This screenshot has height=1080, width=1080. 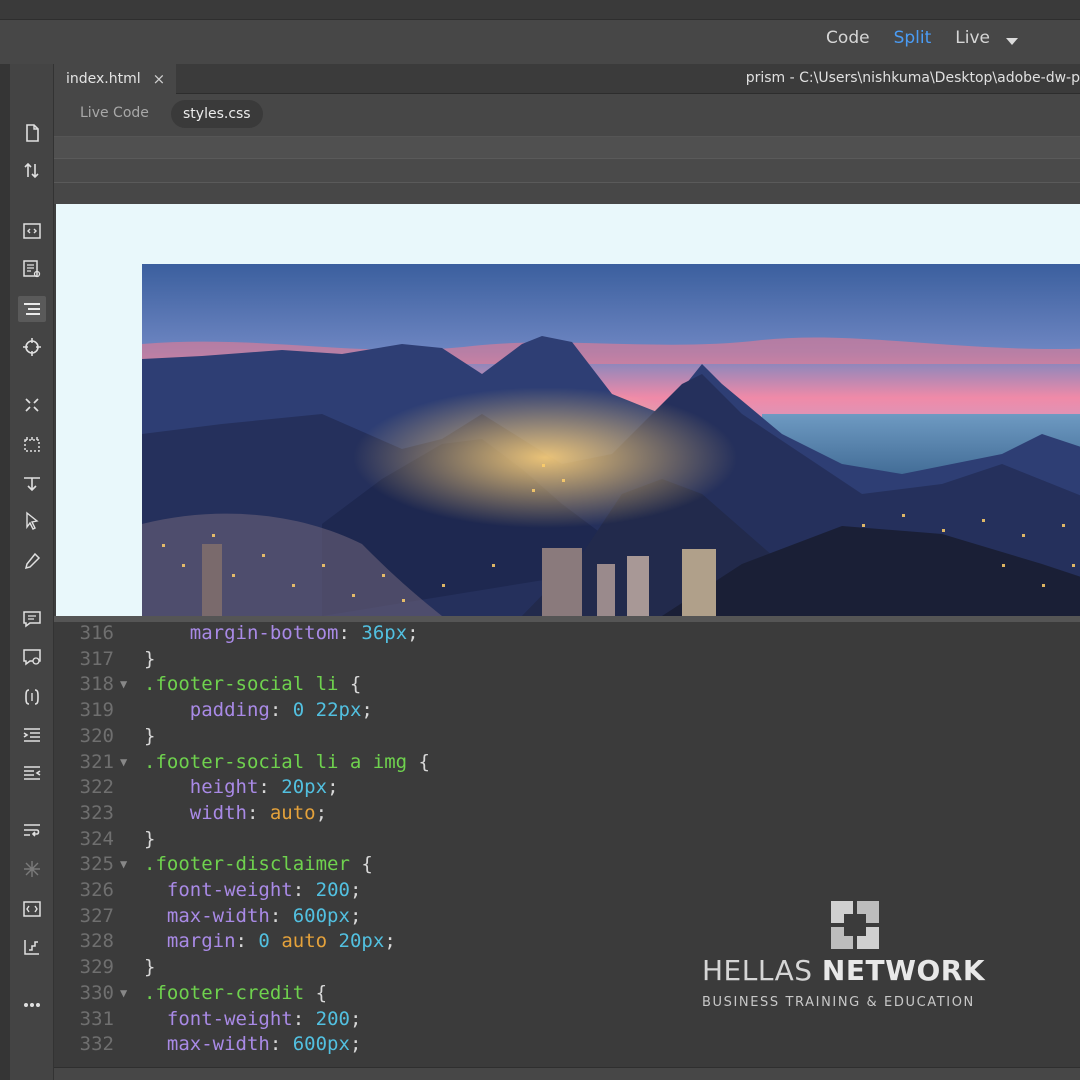 What do you see at coordinates (96, 864) in the screenshot?
I see `line-number: 325` at bounding box center [96, 864].